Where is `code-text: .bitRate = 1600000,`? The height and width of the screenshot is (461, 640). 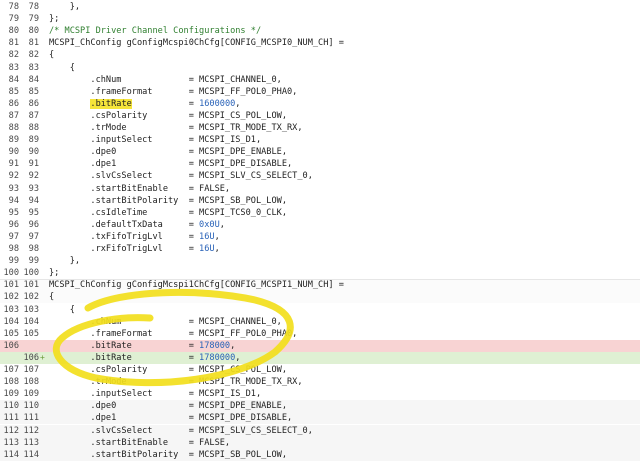
code-text: .bitRate = 1600000, is located at coordinates (165, 103).